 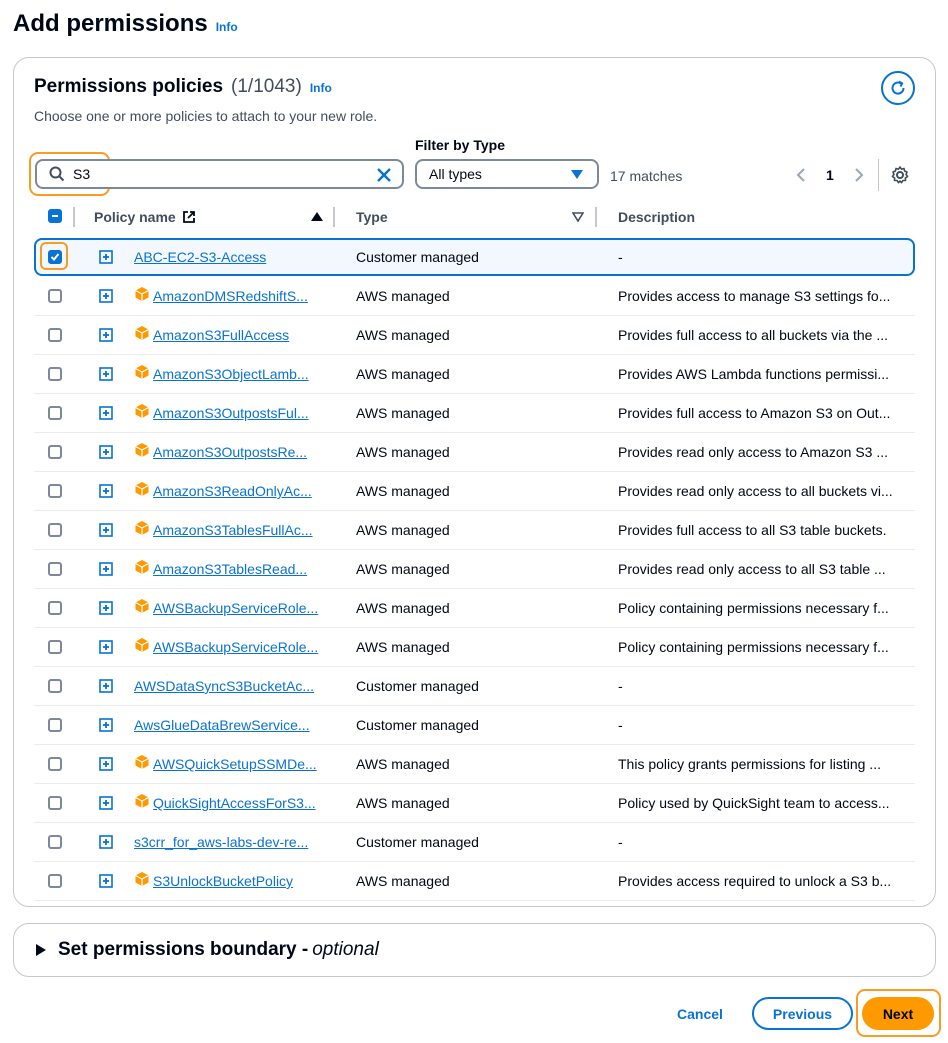 I want to click on sort-ascending-icon, so click(x=317, y=217).